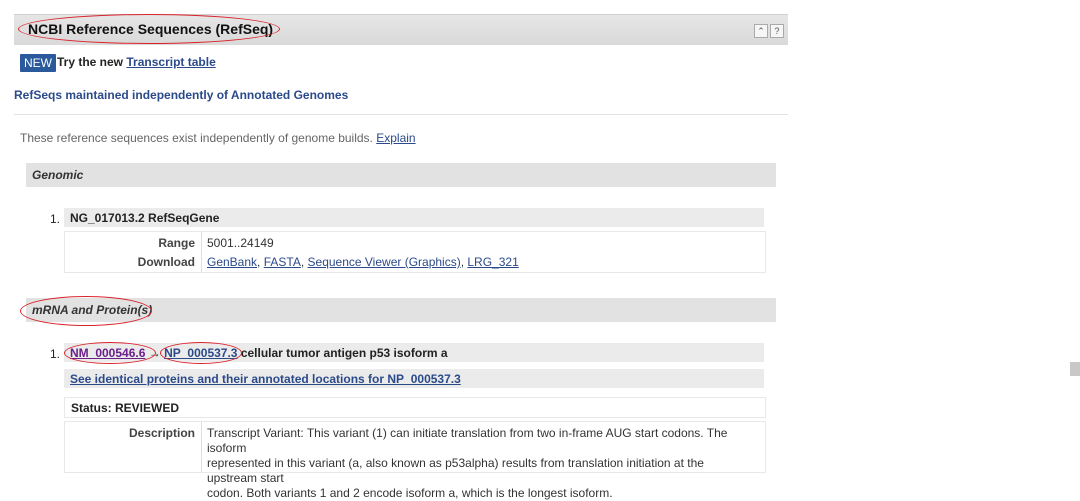  Describe the element at coordinates (200, 353) in the screenshot. I see `np-accession-link: NP_000537.3` at that location.